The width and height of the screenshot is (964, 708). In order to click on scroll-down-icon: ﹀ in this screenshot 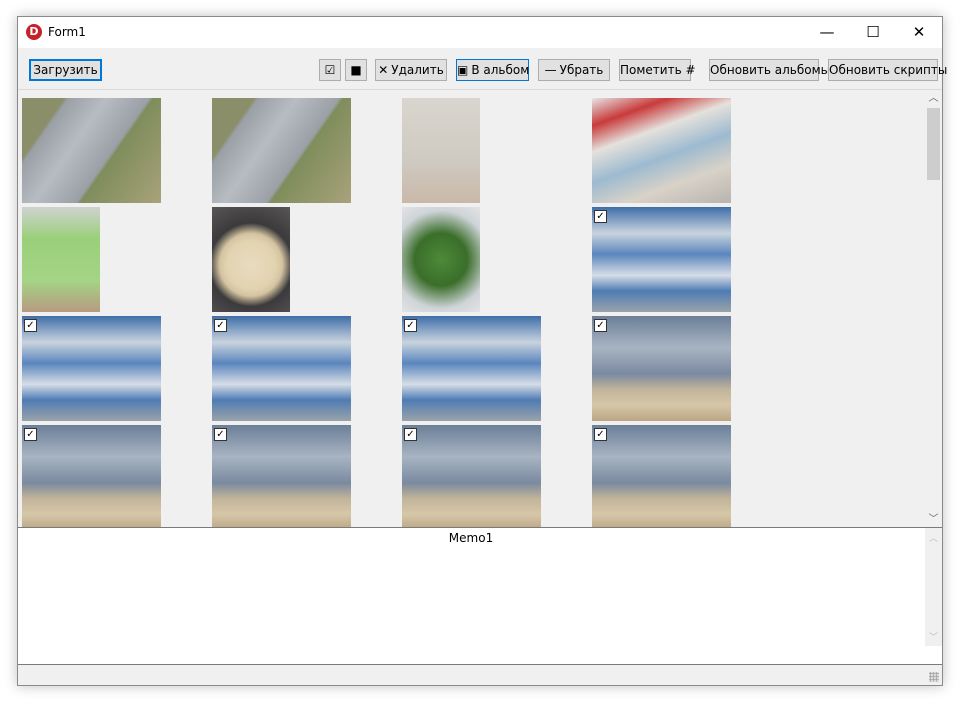, I will do `click(933, 519)`.